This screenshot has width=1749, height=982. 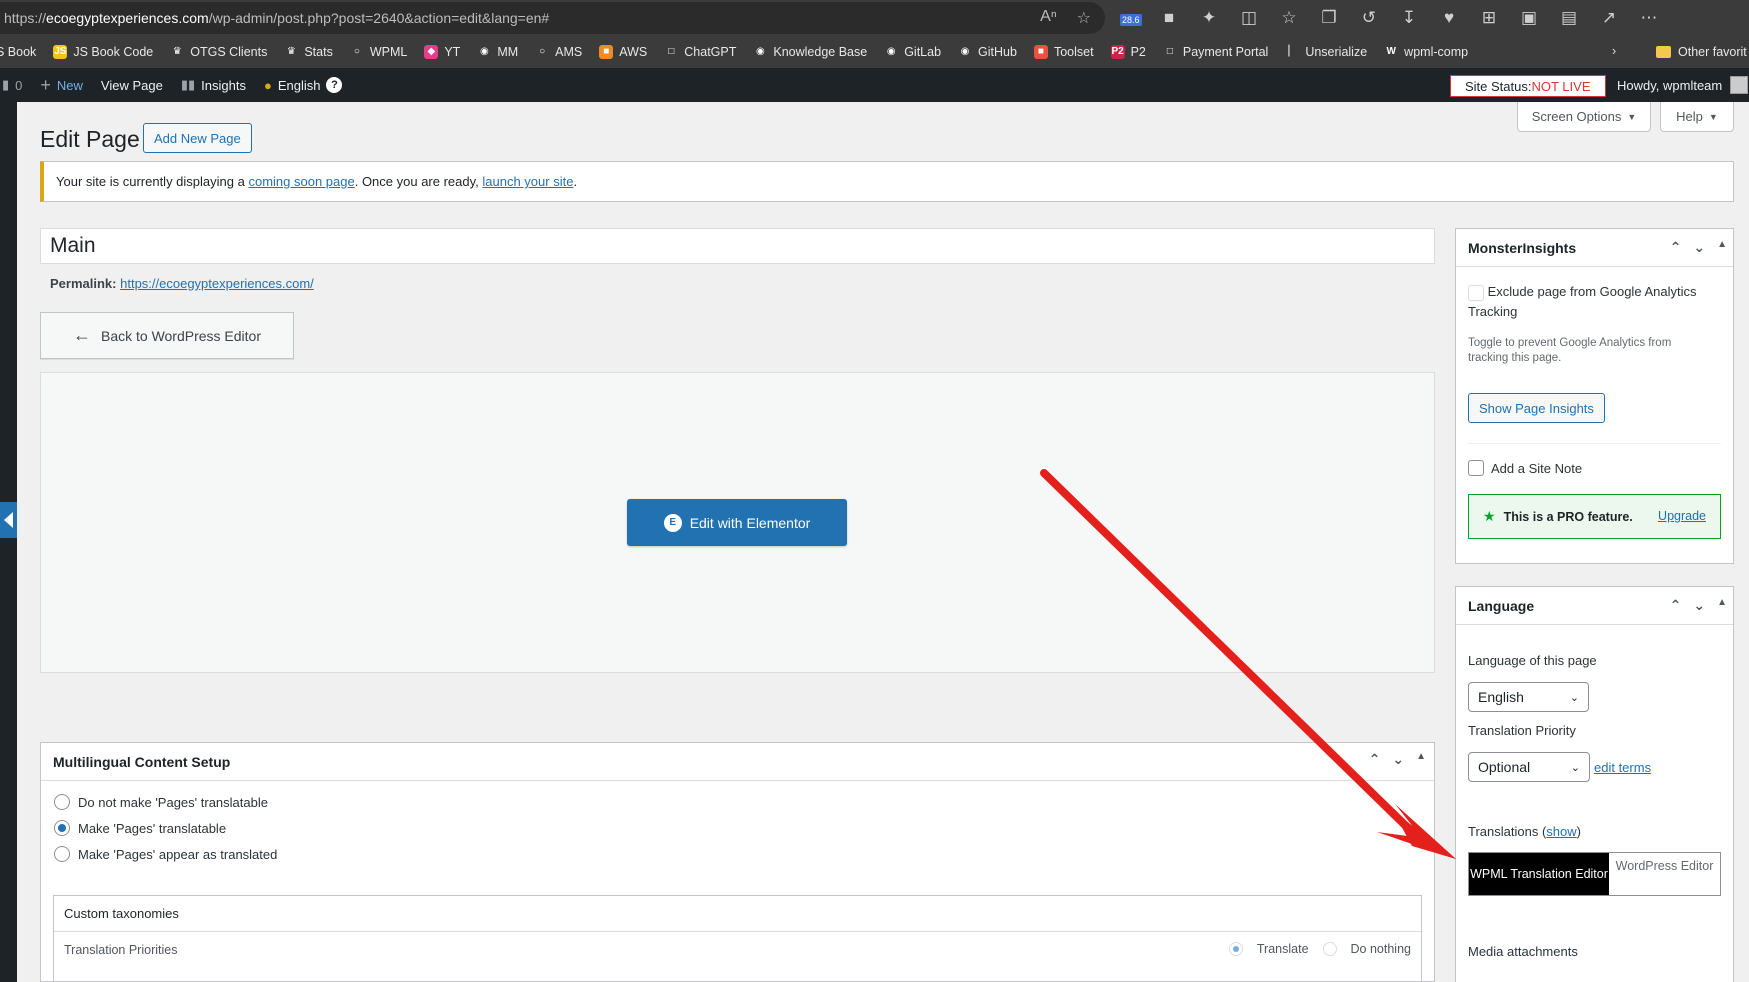 I want to click on translations-label: Translations (show), so click(x=1524, y=831).